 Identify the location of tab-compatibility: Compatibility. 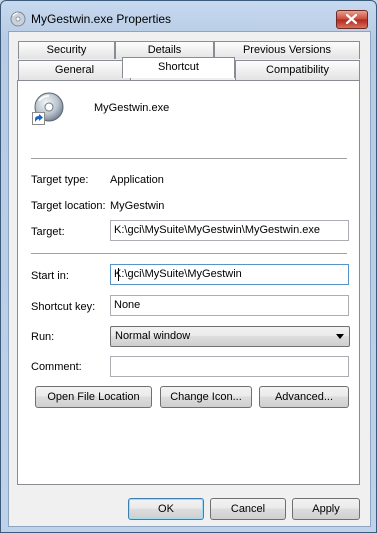
(297, 70).